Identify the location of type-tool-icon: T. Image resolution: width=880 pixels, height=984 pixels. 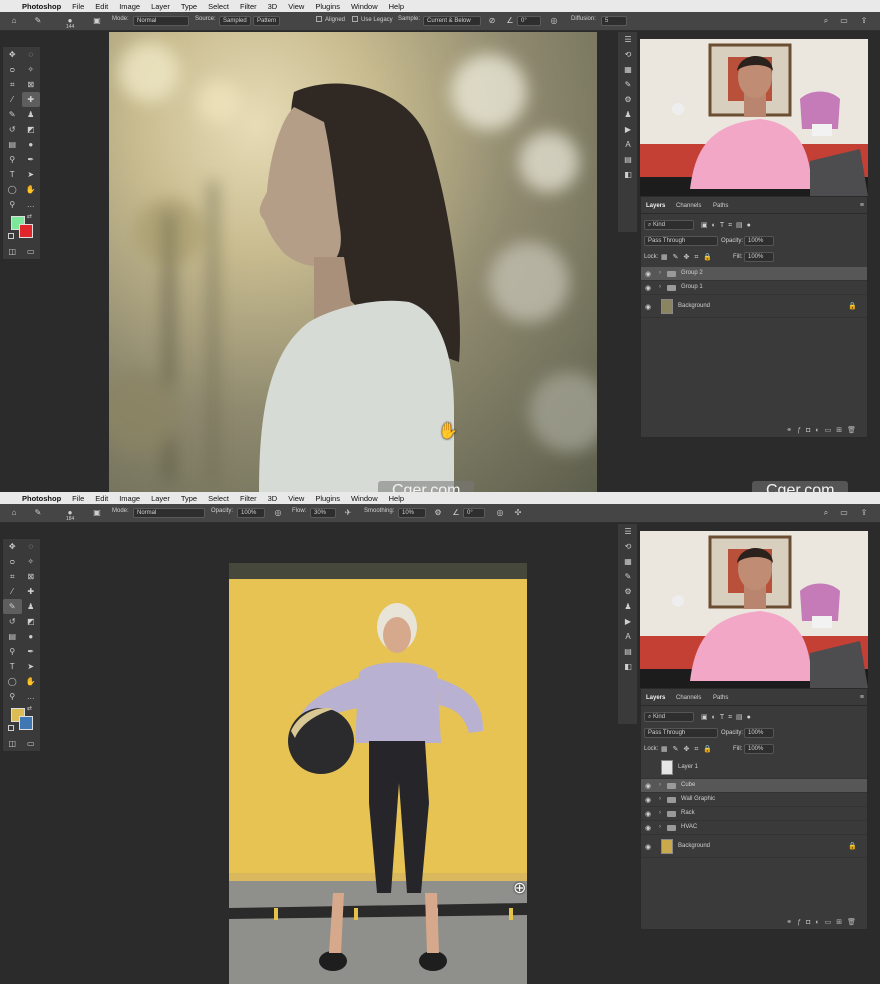
(12, 174).